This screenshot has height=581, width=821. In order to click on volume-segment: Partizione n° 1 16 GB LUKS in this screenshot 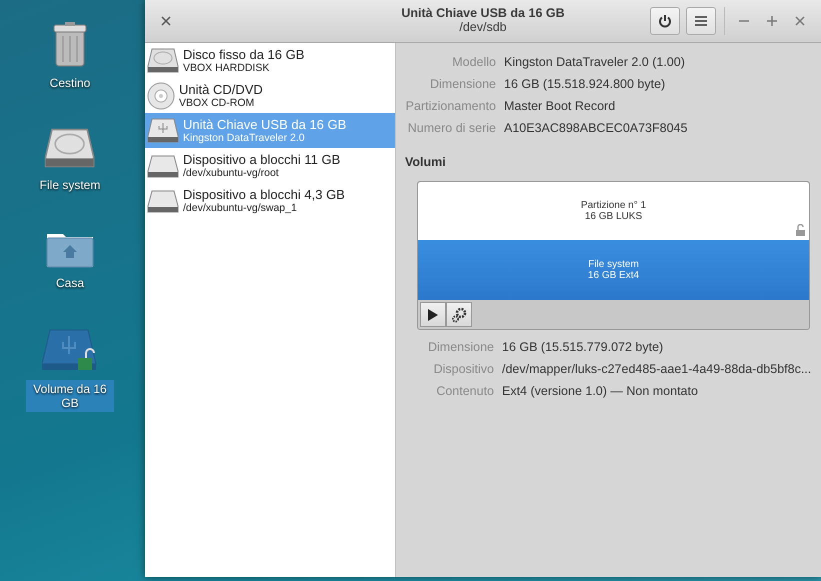, I will do `click(613, 211)`.